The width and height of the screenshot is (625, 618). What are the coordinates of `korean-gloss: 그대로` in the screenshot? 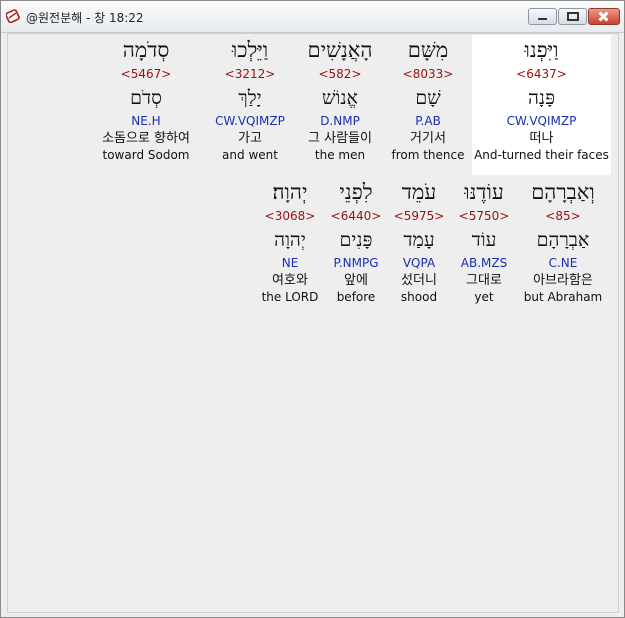 It's located at (484, 280).